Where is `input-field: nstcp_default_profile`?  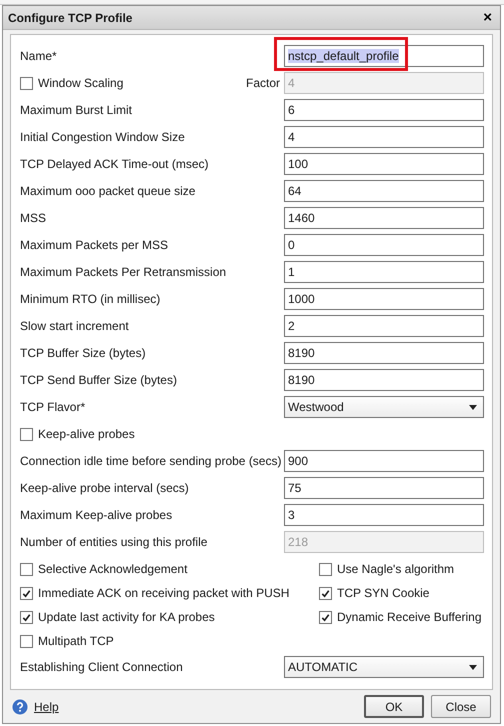
input-field: nstcp_default_profile is located at coordinates (384, 56).